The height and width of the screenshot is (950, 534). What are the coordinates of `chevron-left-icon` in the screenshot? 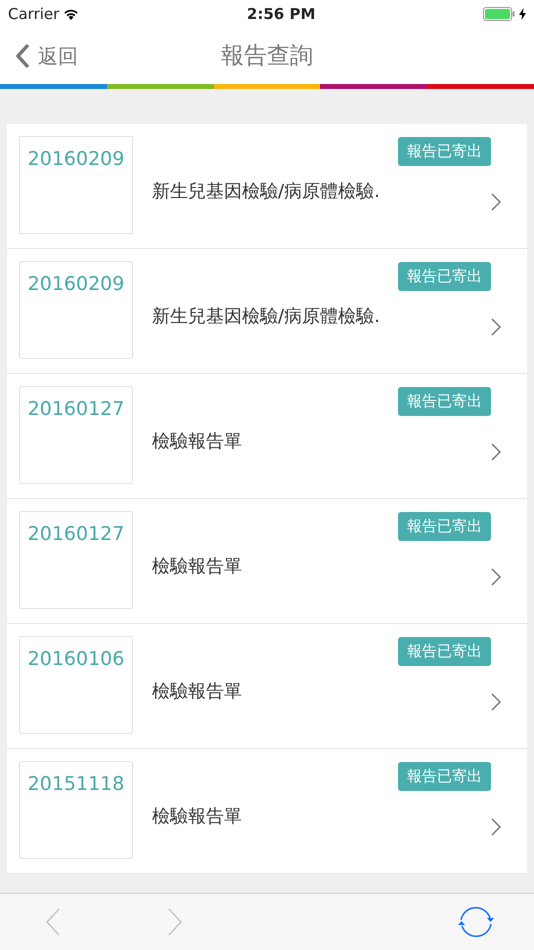 It's located at (23, 56).